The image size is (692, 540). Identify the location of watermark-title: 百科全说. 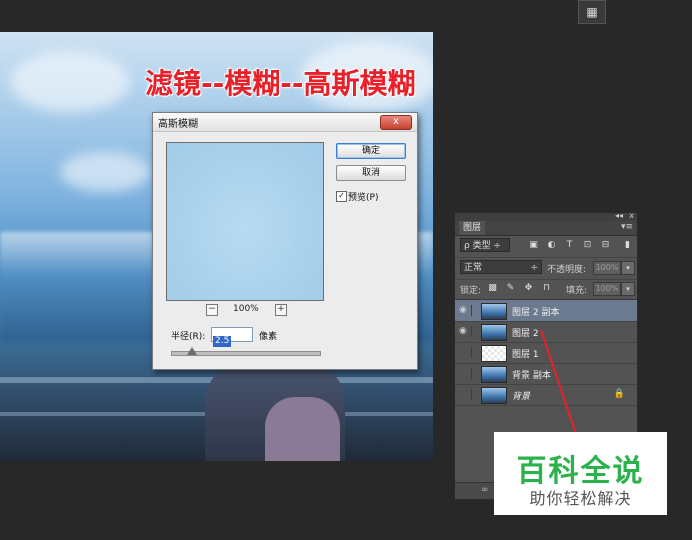
(580, 471).